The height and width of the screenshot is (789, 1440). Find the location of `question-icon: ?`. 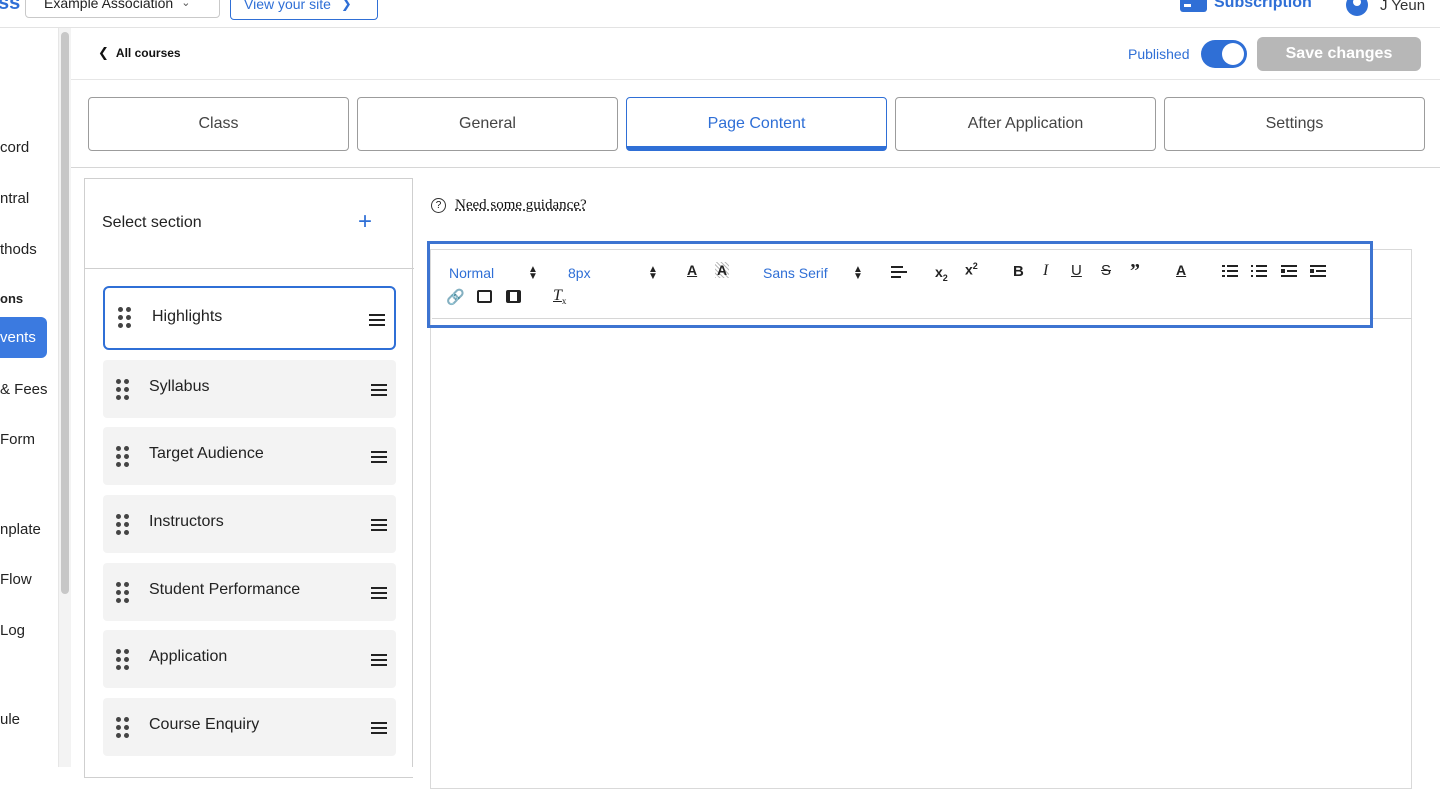

question-icon: ? is located at coordinates (438, 205).